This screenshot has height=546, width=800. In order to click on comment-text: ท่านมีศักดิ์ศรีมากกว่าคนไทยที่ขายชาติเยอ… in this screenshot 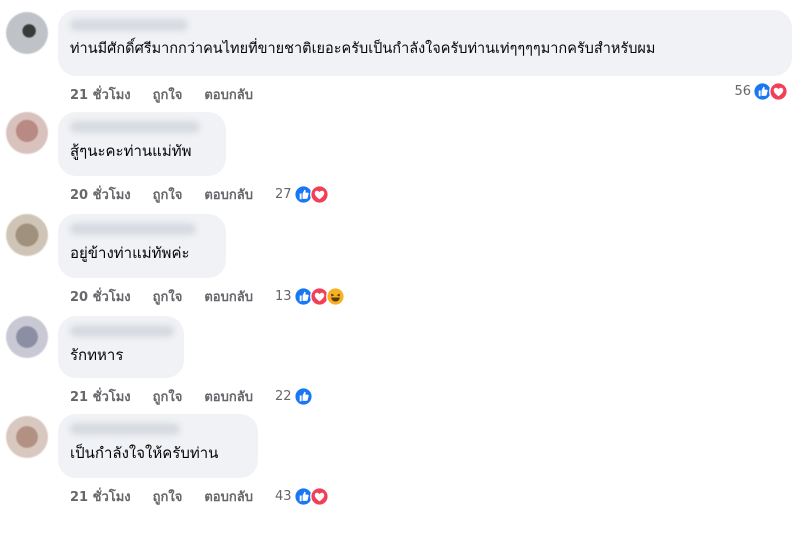, I will do `click(363, 49)`.